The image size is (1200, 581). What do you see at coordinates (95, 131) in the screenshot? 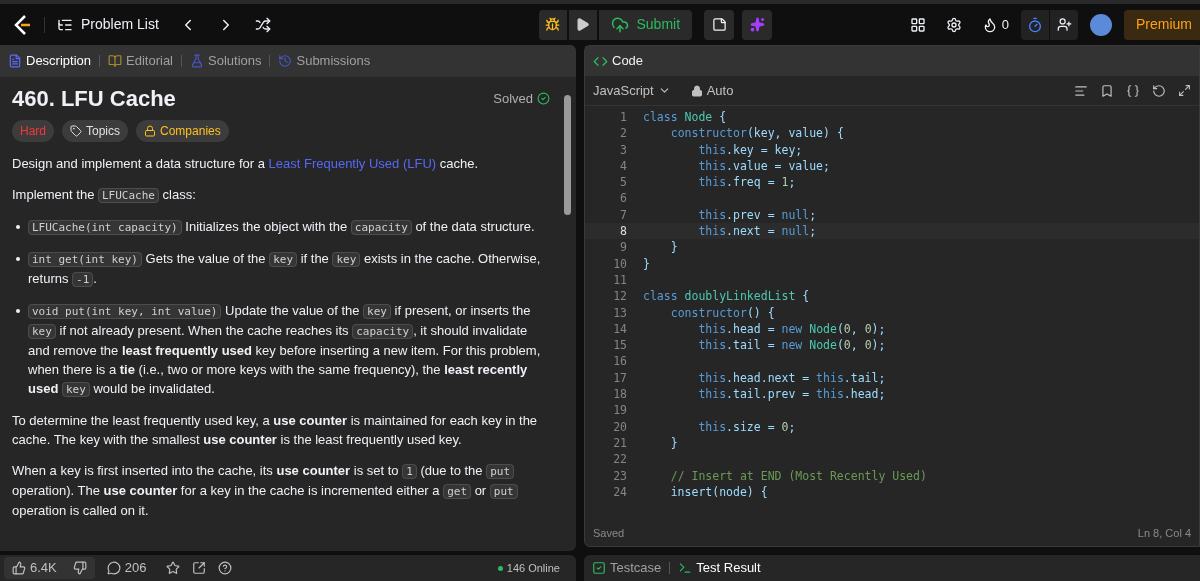
I see `problem-tag: Topics` at bounding box center [95, 131].